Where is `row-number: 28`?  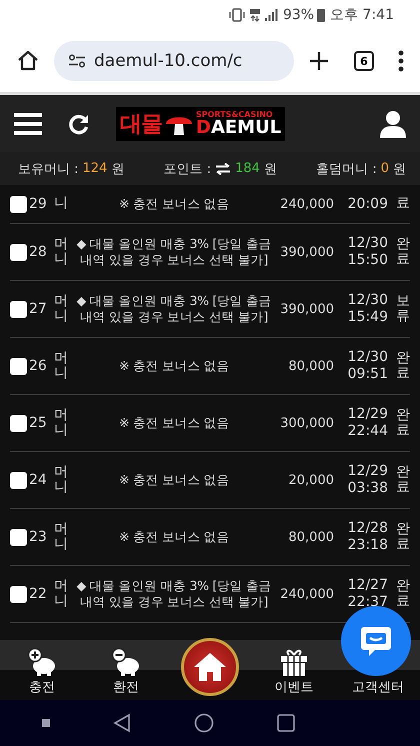 row-number: 28 is located at coordinates (38, 252).